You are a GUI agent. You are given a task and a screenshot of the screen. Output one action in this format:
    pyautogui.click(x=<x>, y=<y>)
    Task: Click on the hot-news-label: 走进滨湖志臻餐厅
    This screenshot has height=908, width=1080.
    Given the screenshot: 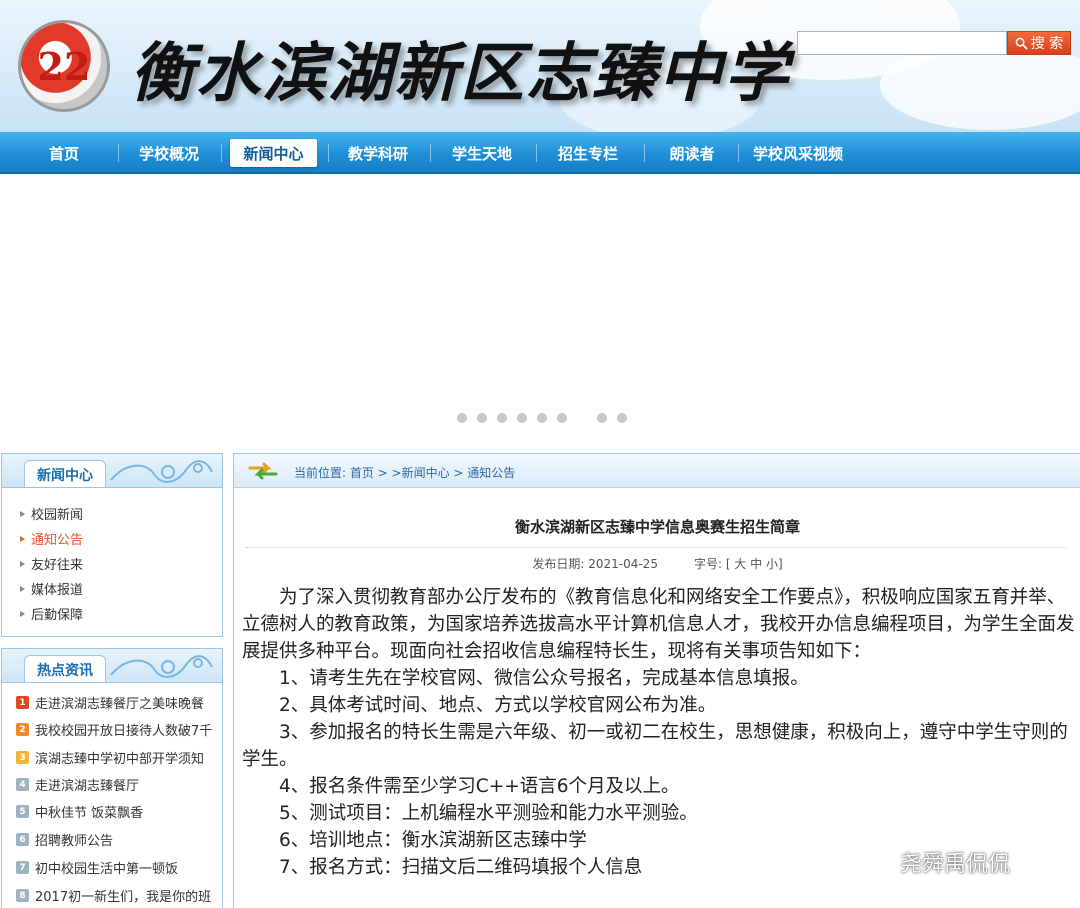 What is the action you would take?
    pyautogui.click(x=87, y=786)
    